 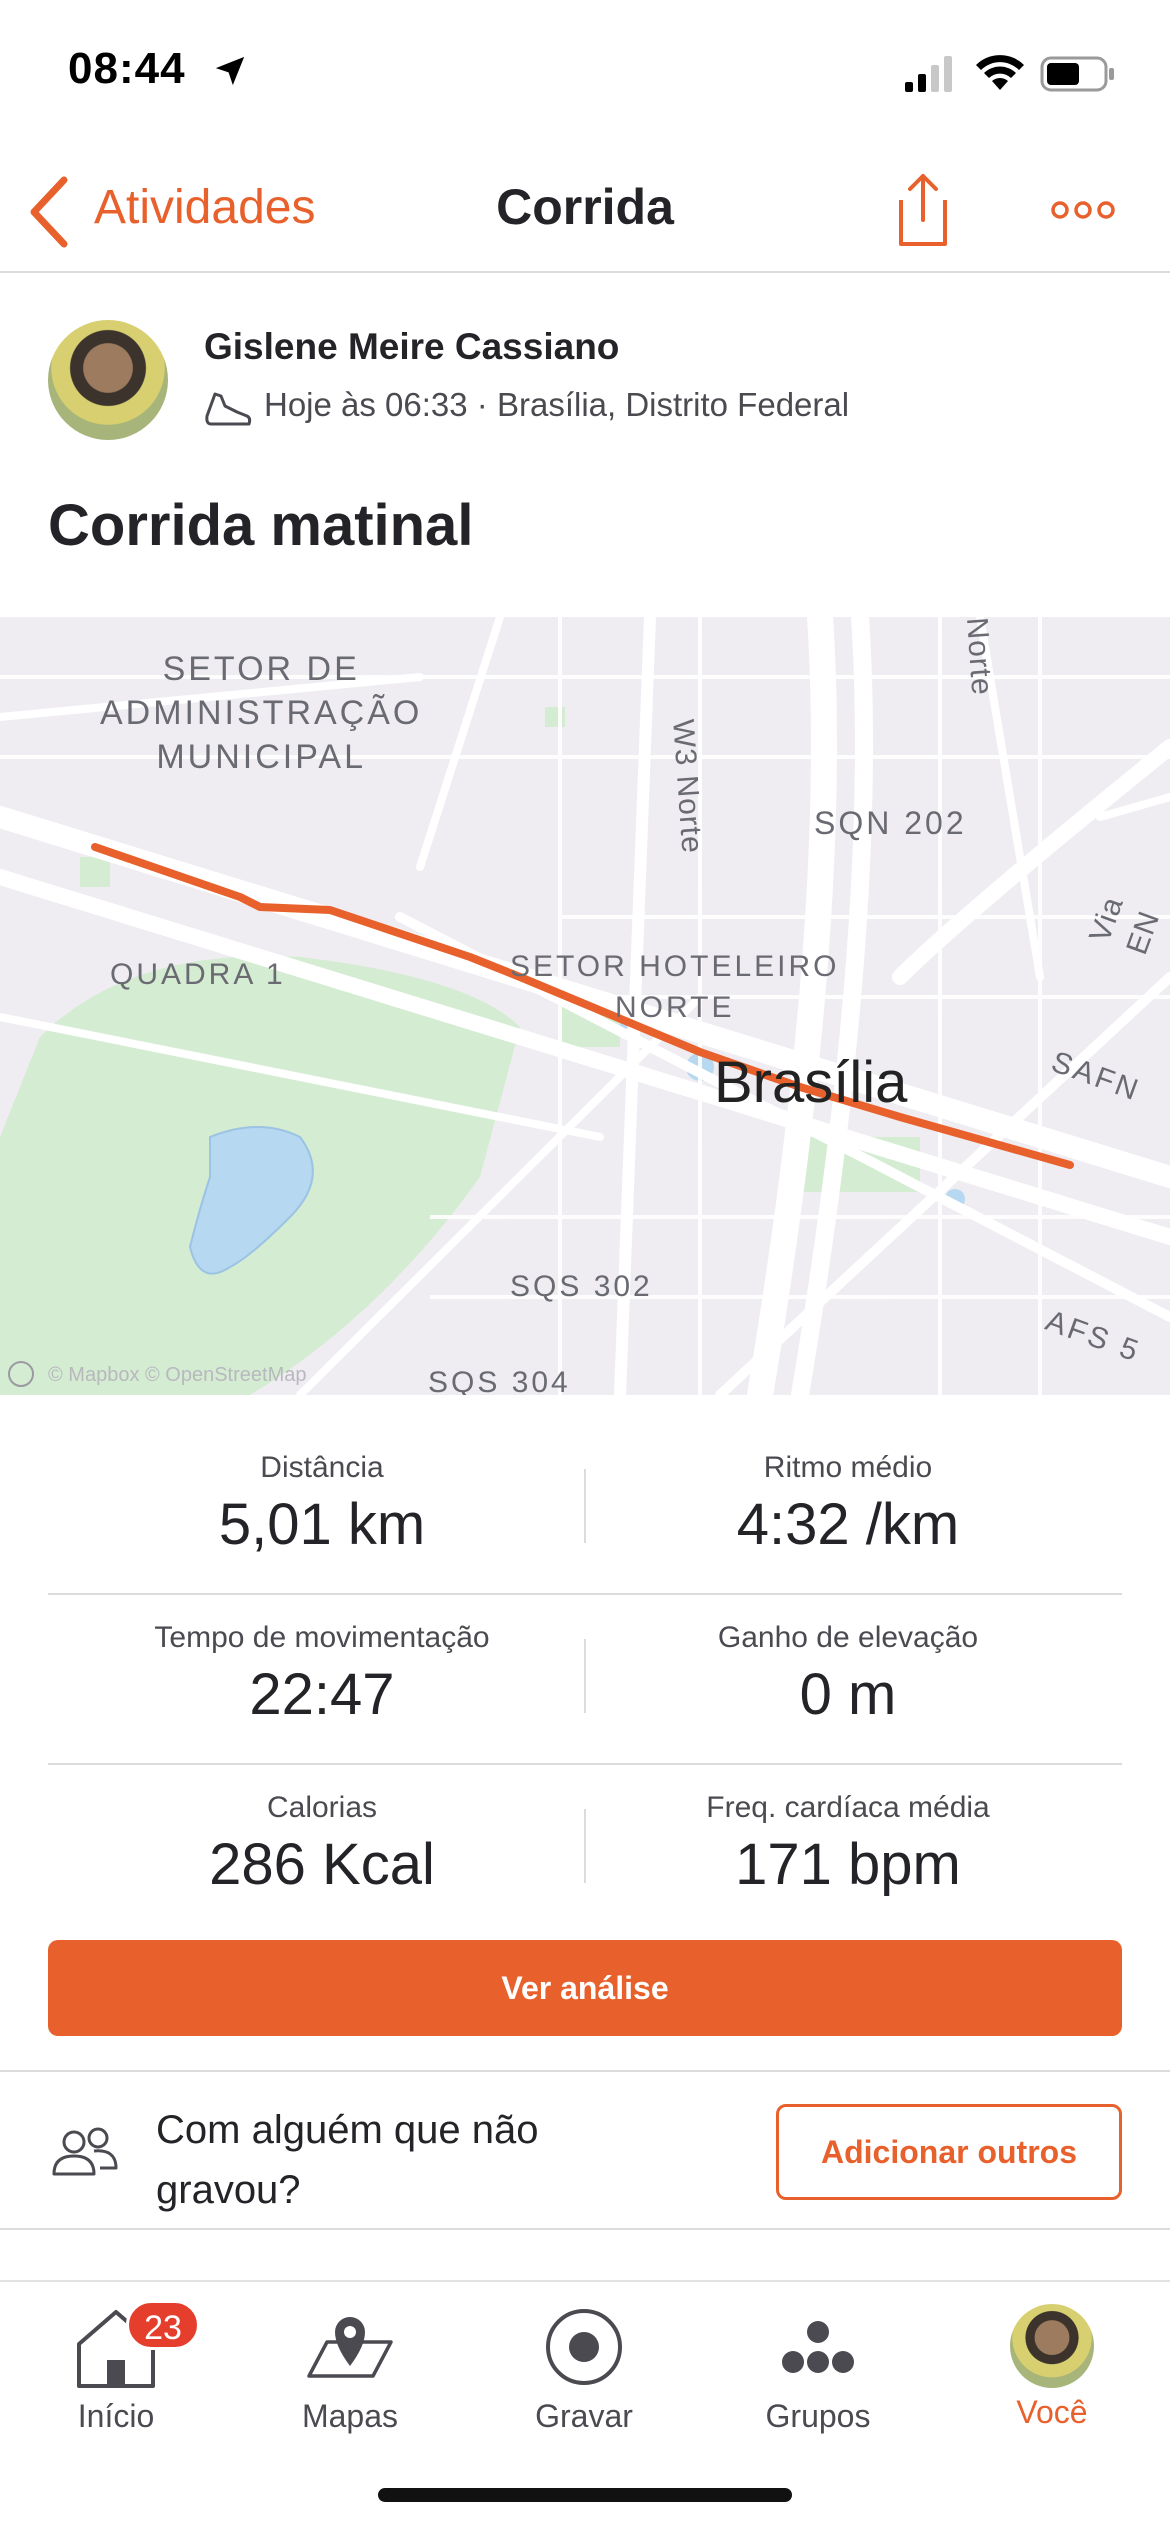 What do you see at coordinates (322, 1807) in the screenshot?
I see `stat-label: Calorias` at bounding box center [322, 1807].